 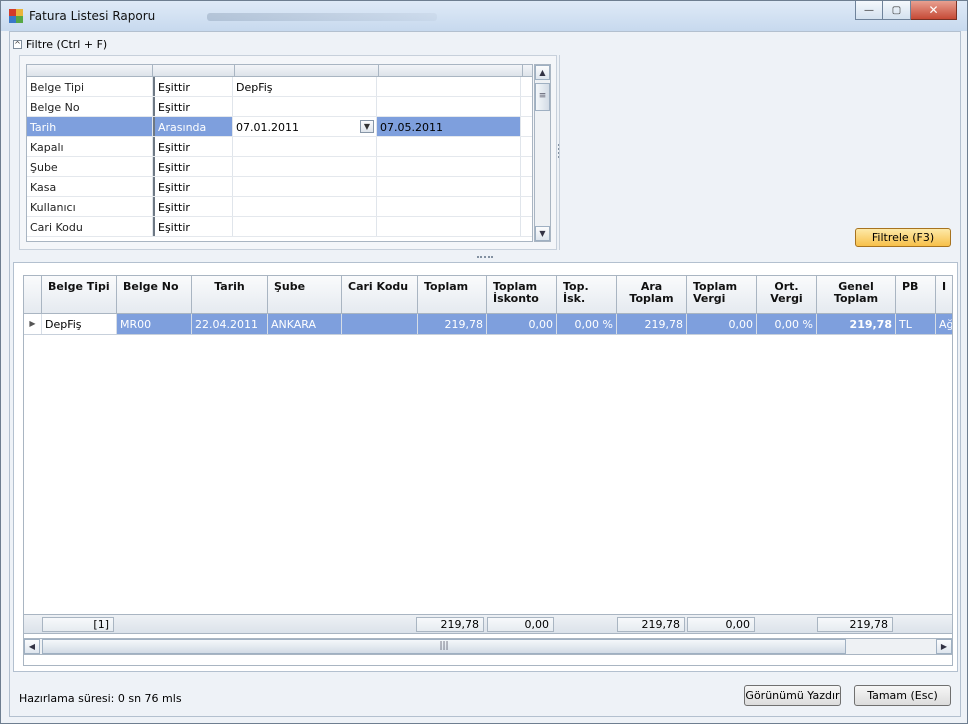 I want to click on print-view-button: Görünümü Yazdır, so click(x=792, y=695).